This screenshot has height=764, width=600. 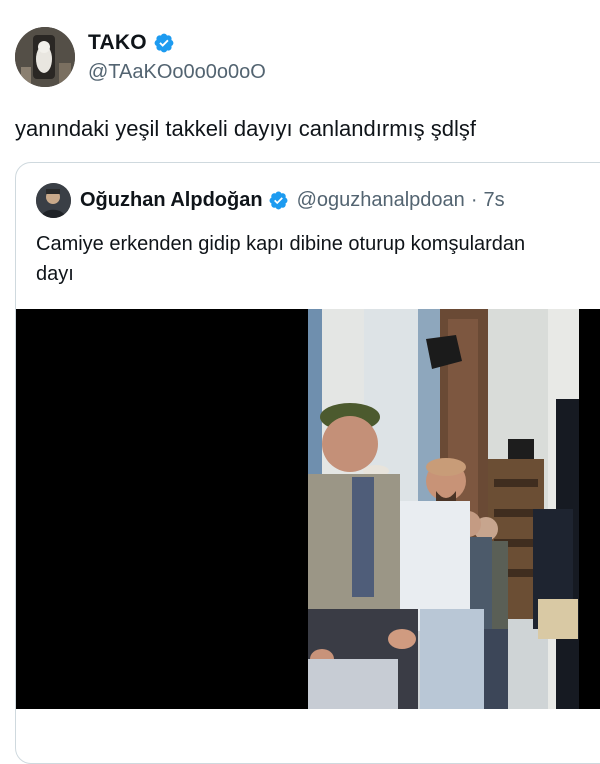 I want to click on quoted-author-avatar, so click(x=53, y=200).